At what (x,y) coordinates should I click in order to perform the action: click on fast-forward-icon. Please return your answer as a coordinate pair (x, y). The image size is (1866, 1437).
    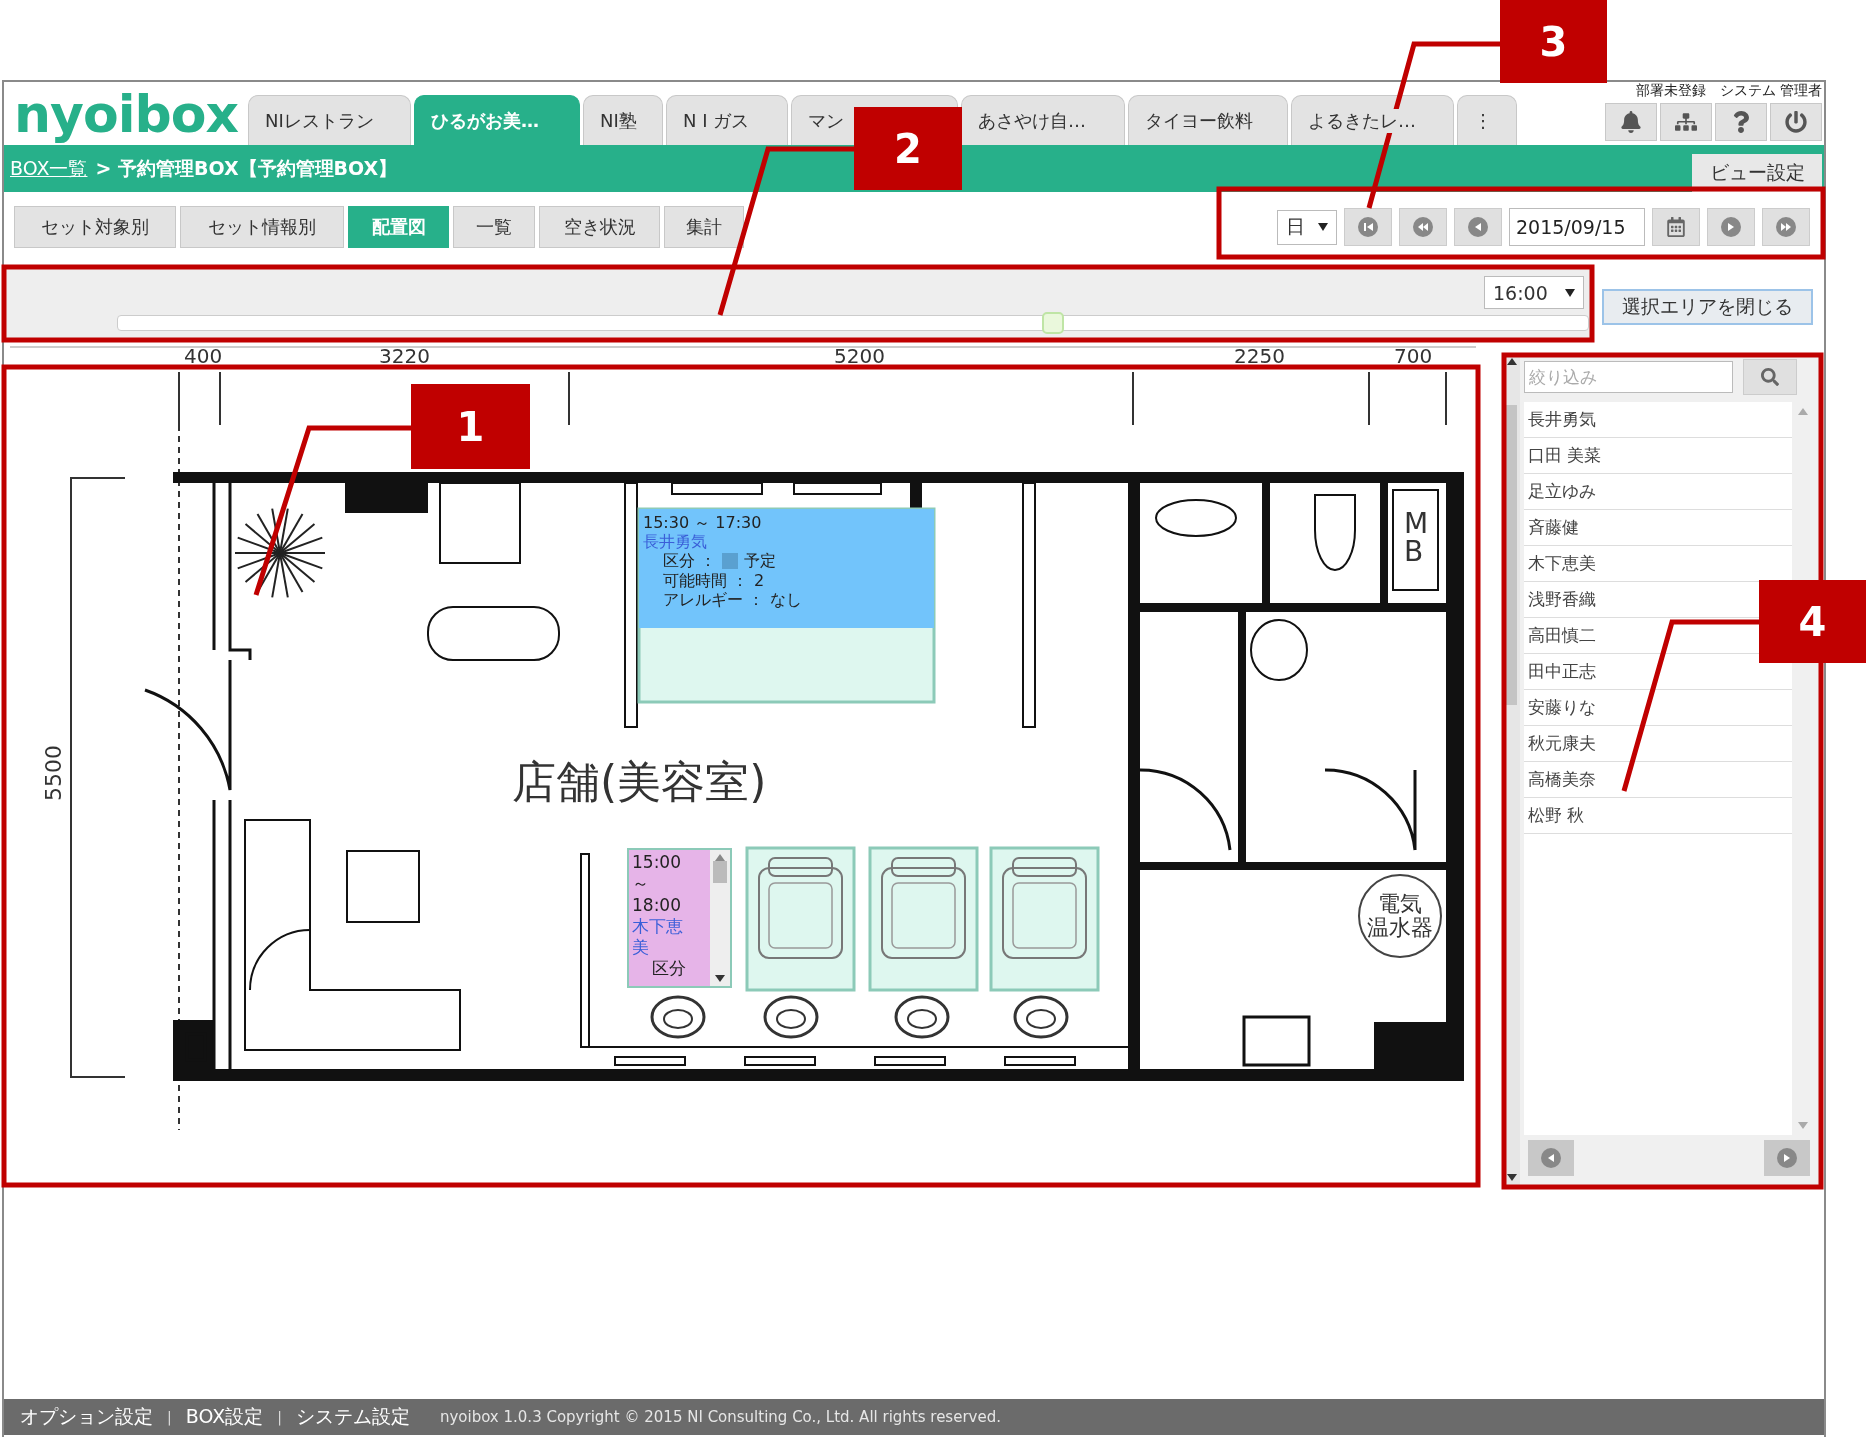
    Looking at the image, I should click on (1786, 227).